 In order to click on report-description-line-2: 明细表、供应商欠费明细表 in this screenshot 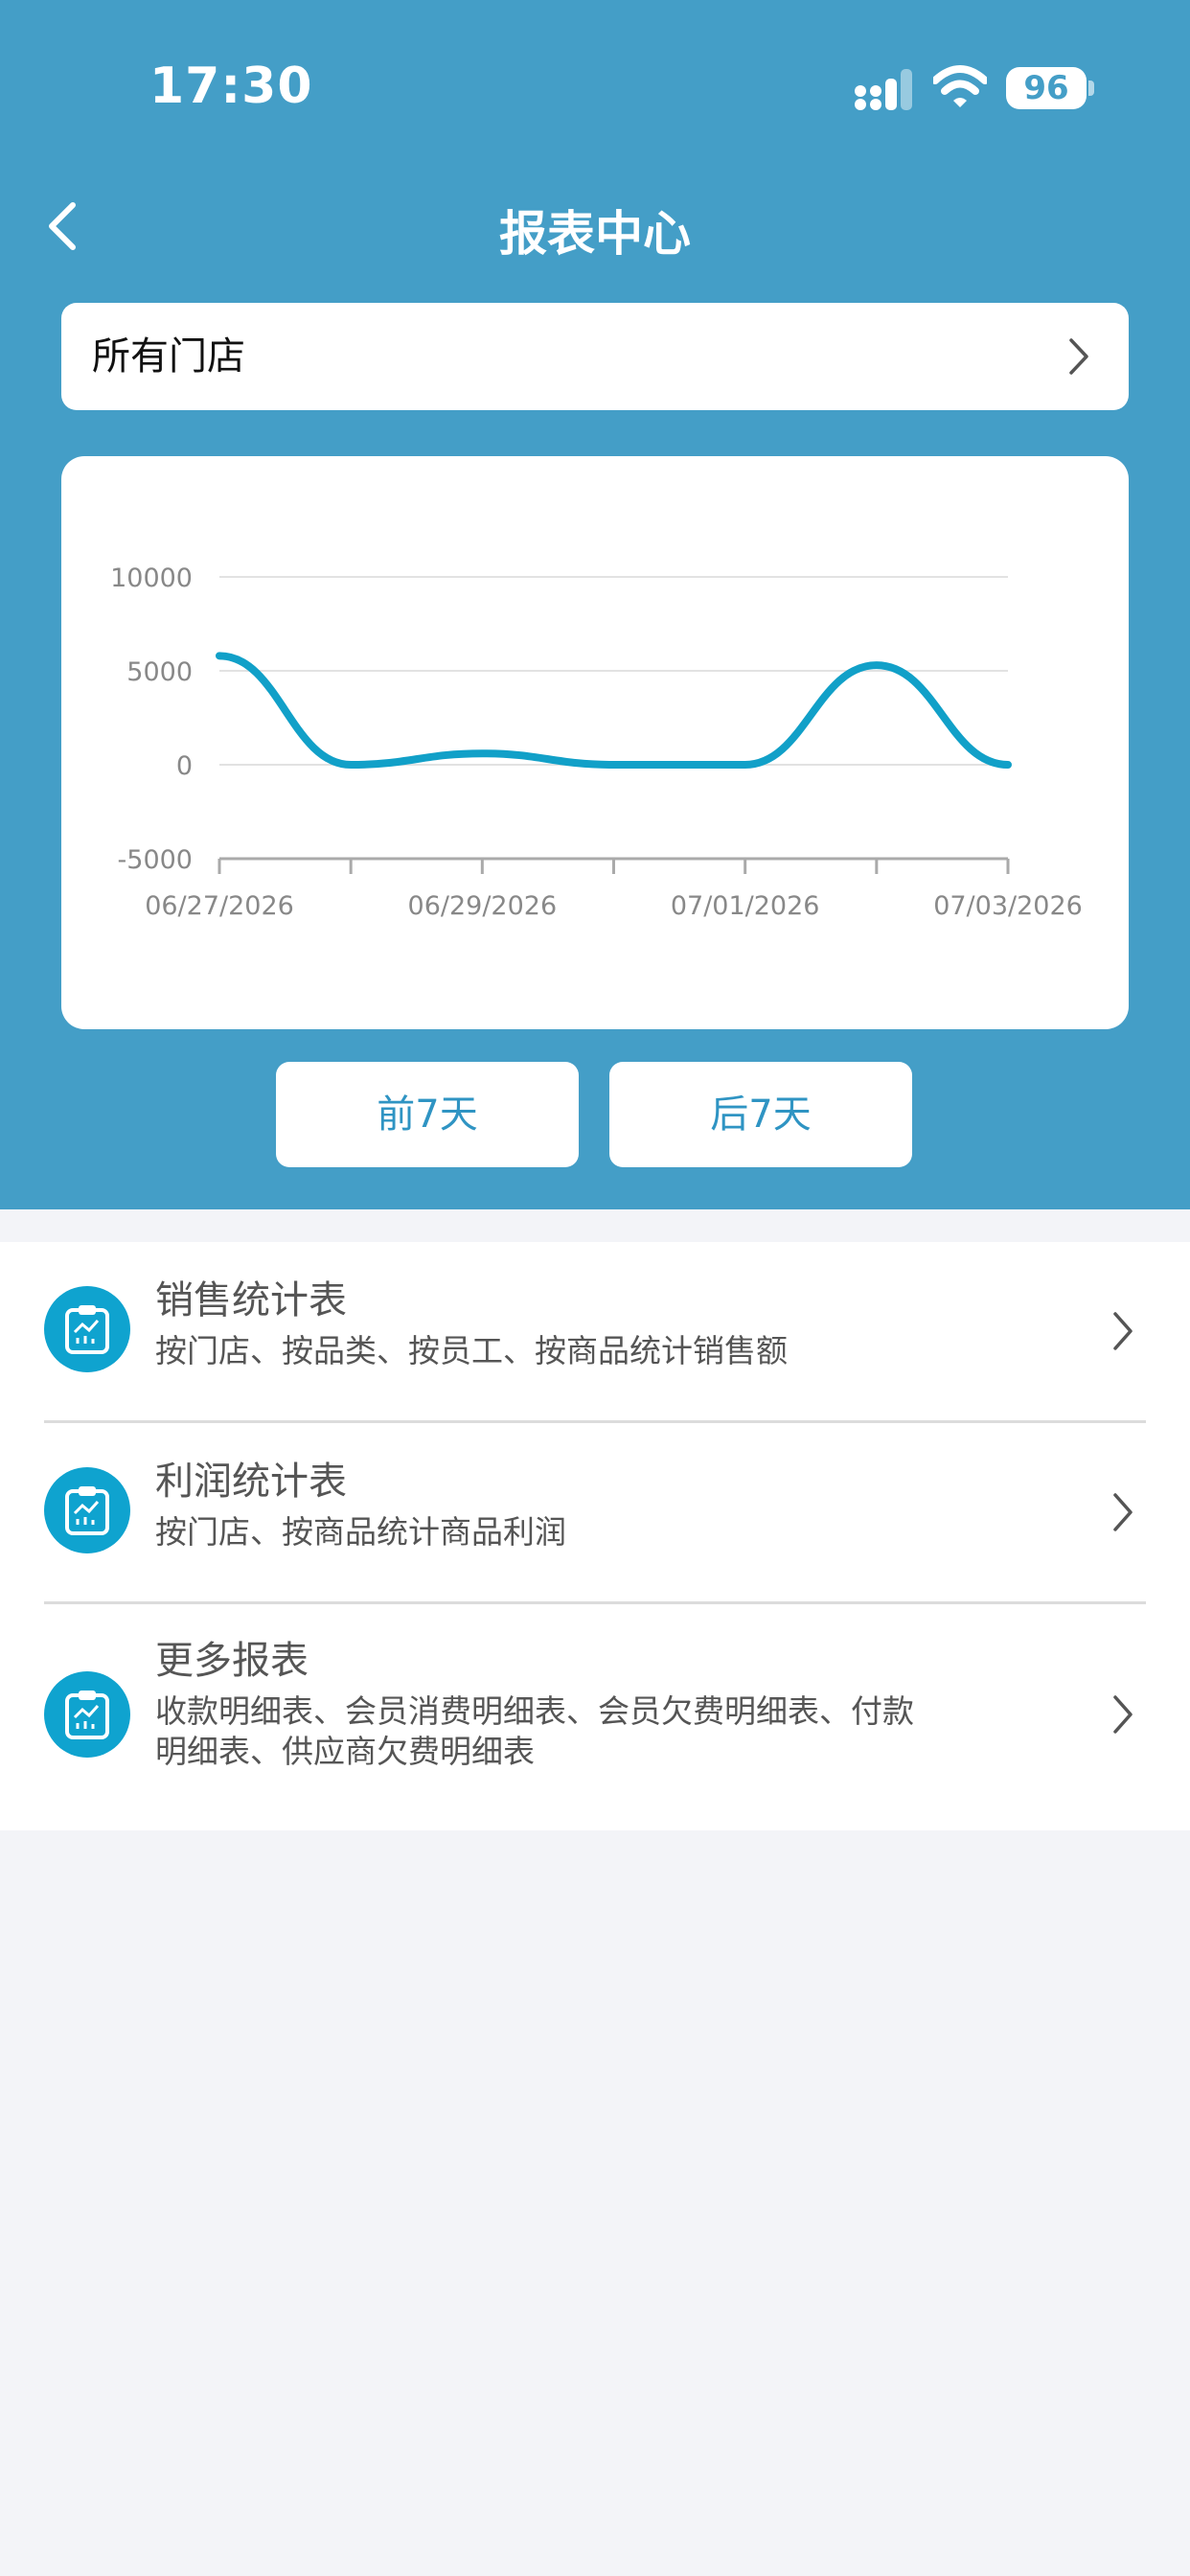, I will do `click(345, 1751)`.